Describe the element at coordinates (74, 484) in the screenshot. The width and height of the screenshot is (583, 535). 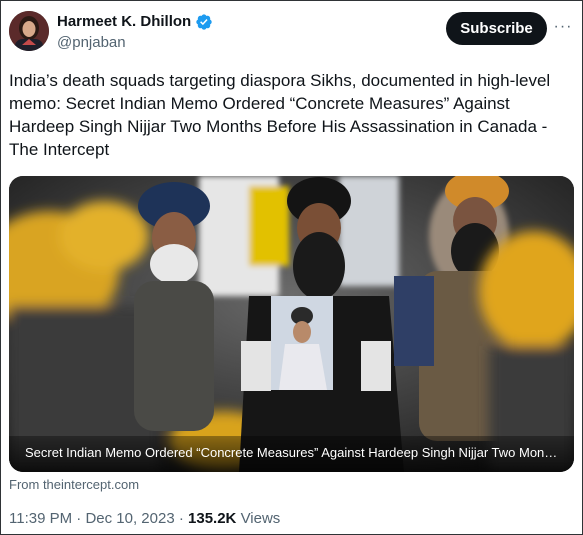
I see `link-source: From theintercept.com` at that location.